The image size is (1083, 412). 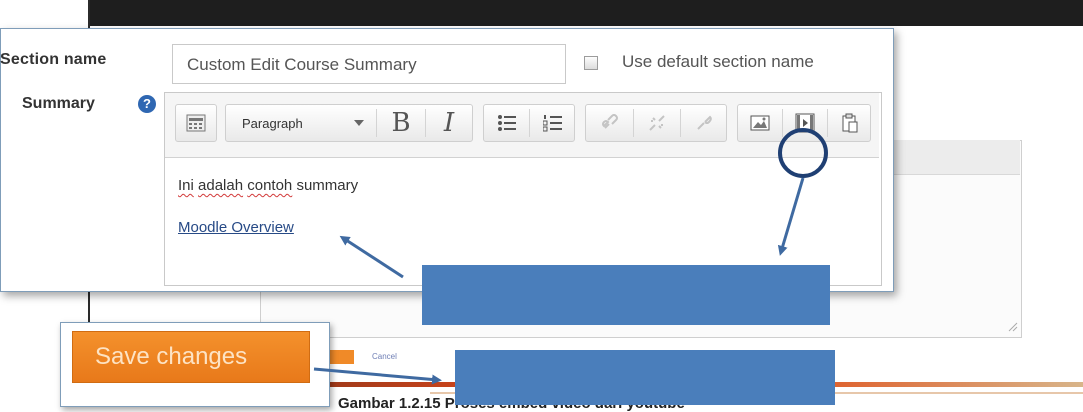 What do you see at coordinates (791, 216) in the screenshot?
I see `arrow-to-media` at bounding box center [791, 216].